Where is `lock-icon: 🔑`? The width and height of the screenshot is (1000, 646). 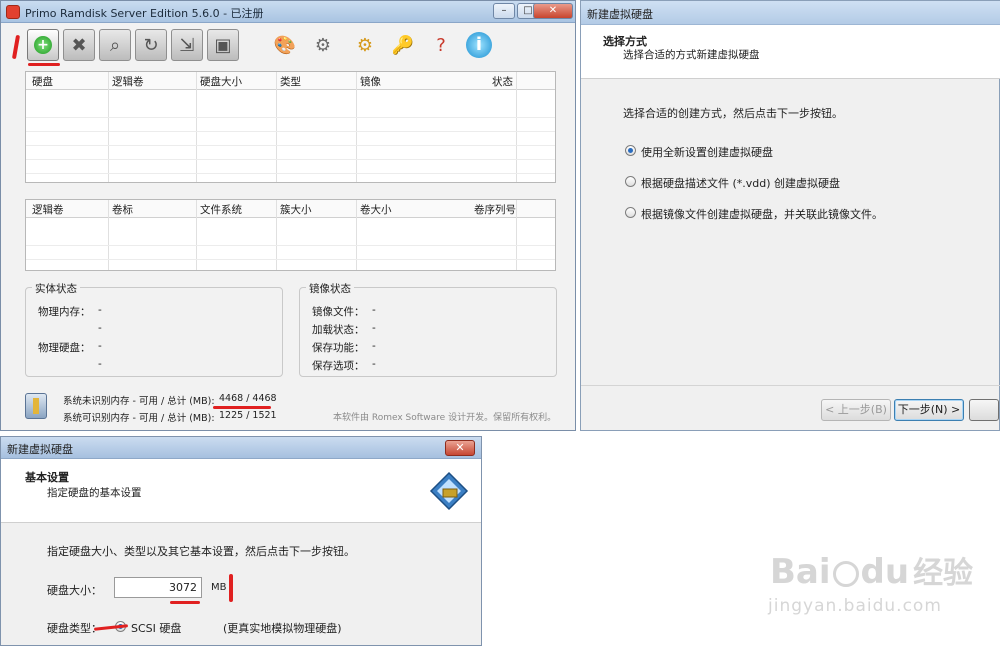
lock-icon: 🔑 is located at coordinates (403, 45).